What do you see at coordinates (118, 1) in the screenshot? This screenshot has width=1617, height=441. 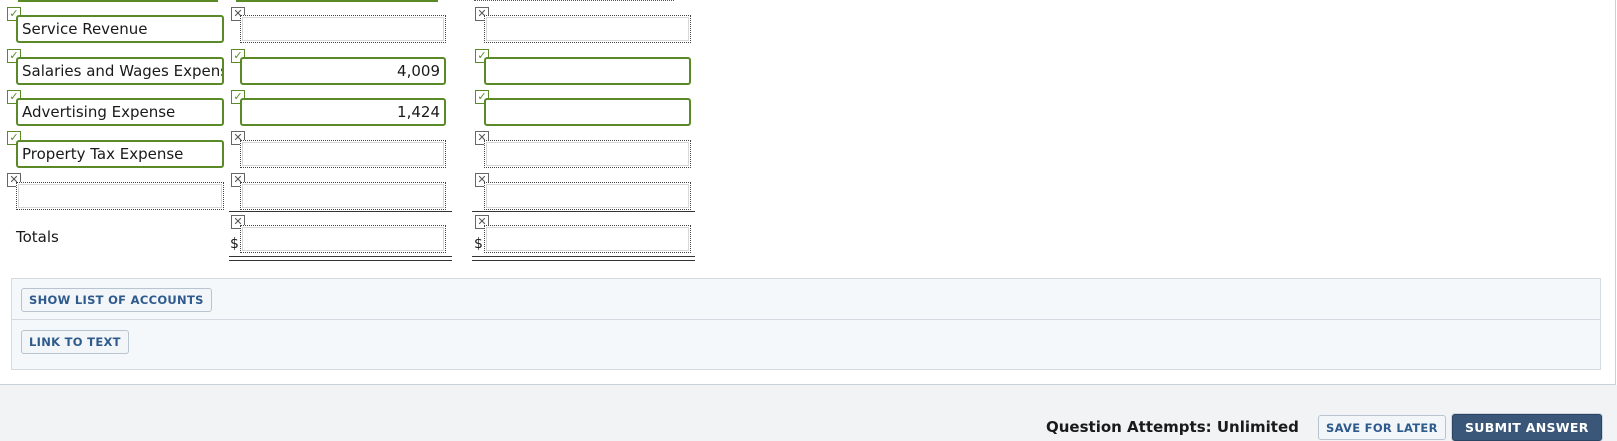 I see `prev-row-account-edge` at bounding box center [118, 1].